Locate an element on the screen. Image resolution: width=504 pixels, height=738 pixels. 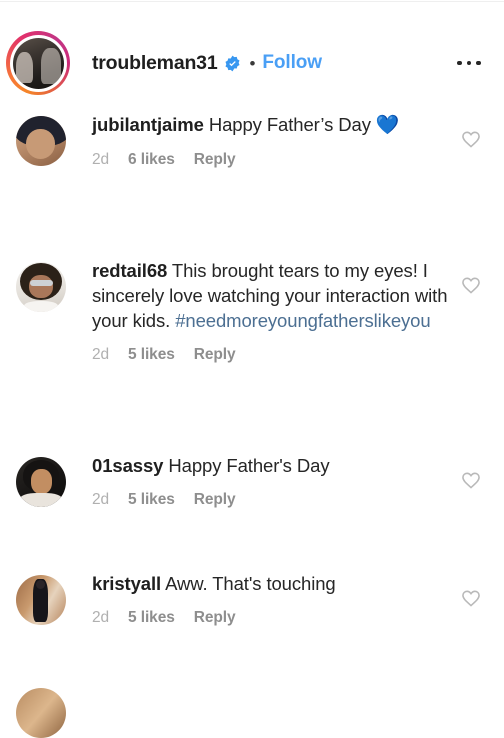
post-author-username: troubleman31 is located at coordinates (155, 63).